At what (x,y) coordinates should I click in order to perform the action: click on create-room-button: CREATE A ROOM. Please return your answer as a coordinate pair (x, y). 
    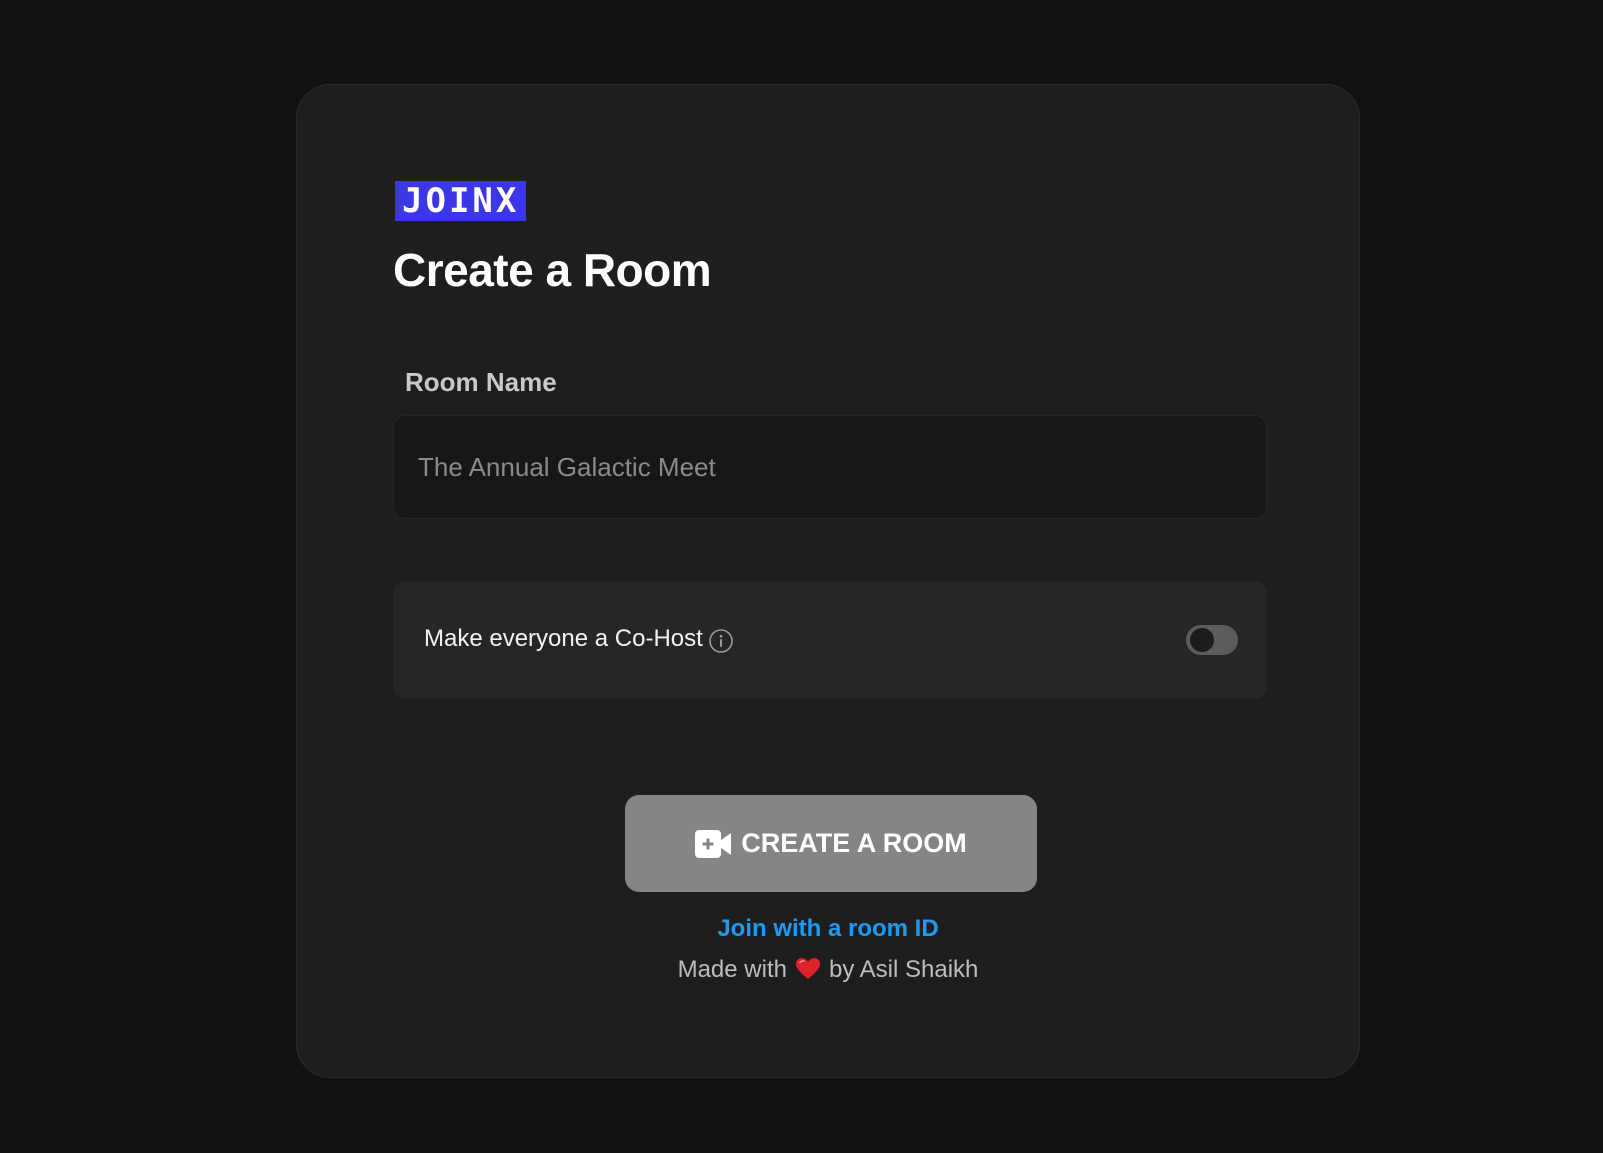
    Looking at the image, I should click on (831, 843).